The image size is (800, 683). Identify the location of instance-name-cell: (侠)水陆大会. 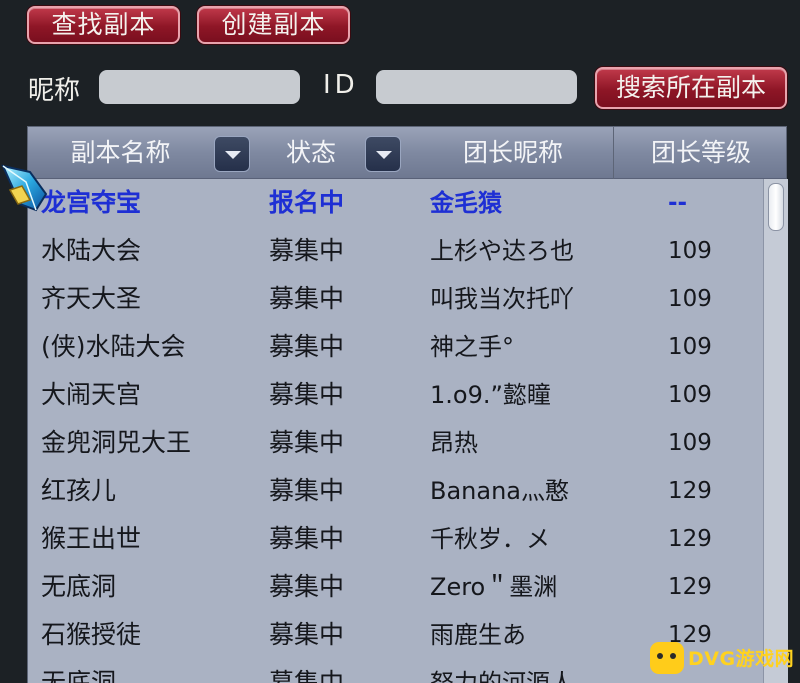
(113, 346).